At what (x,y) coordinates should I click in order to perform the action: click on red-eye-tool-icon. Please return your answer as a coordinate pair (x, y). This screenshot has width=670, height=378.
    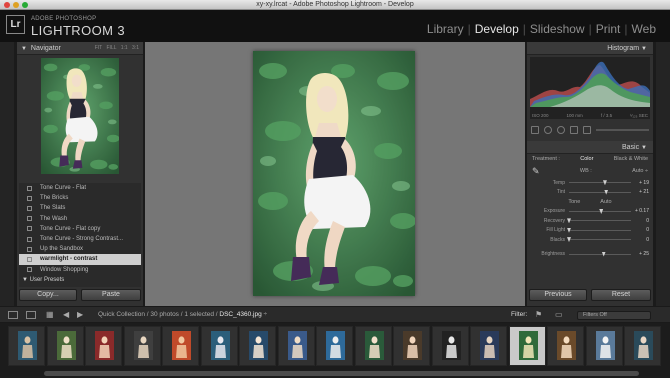
    Looking at the image, I should click on (561, 130).